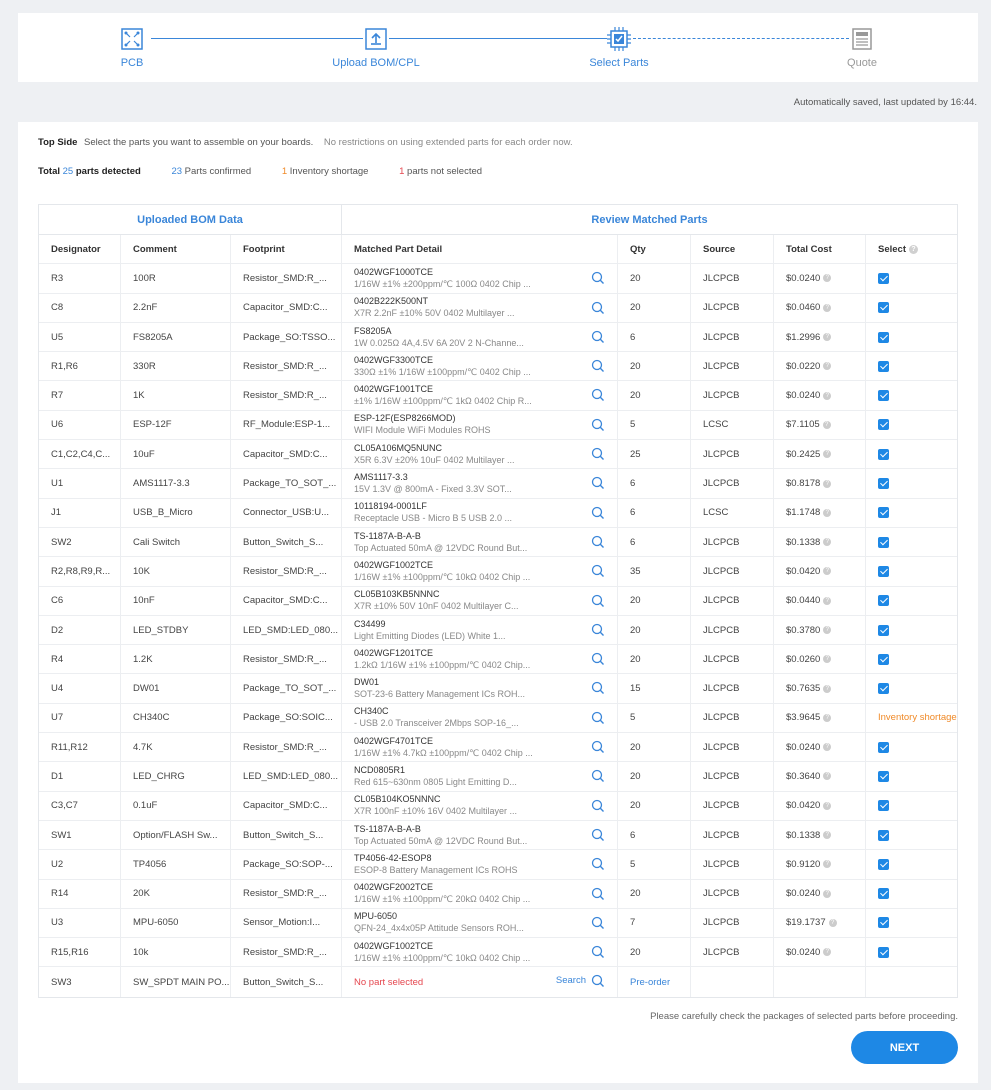 The width and height of the screenshot is (991, 1090). I want to click on step-pcb: PCB, so click(132, 47).